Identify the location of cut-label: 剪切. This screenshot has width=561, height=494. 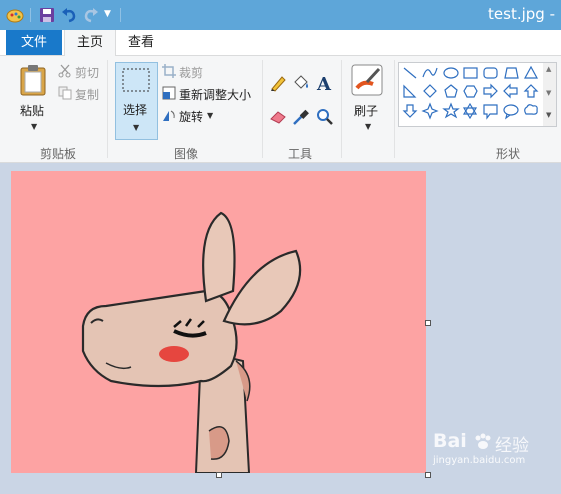
(87, 73).